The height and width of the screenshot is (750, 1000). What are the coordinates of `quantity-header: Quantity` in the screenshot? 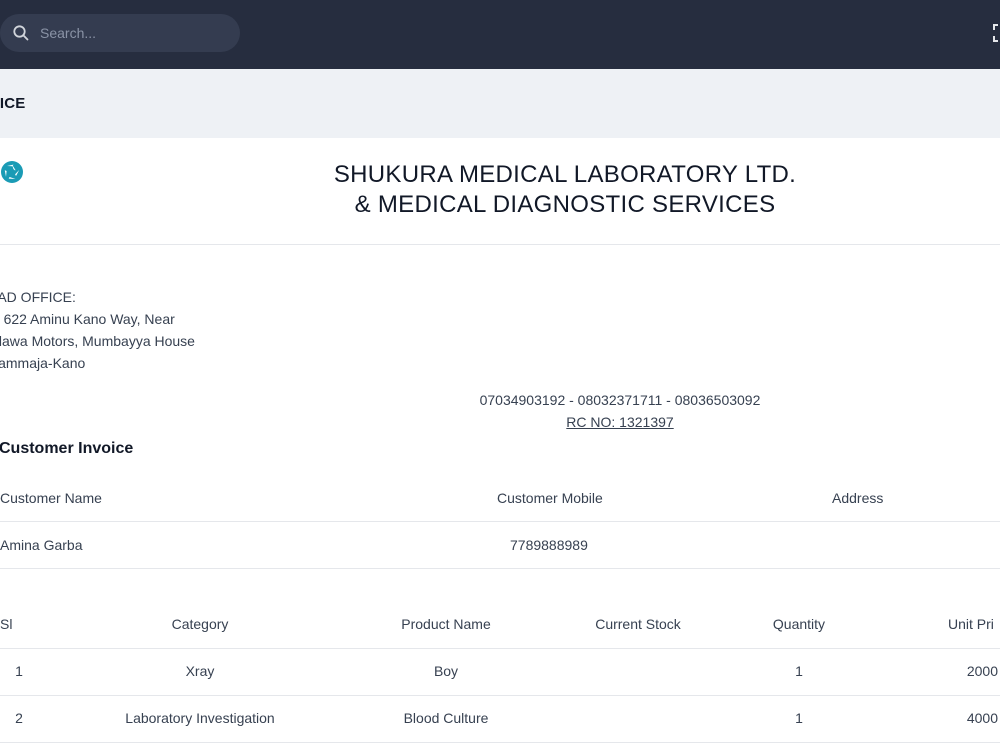 It's located at (799, 624).